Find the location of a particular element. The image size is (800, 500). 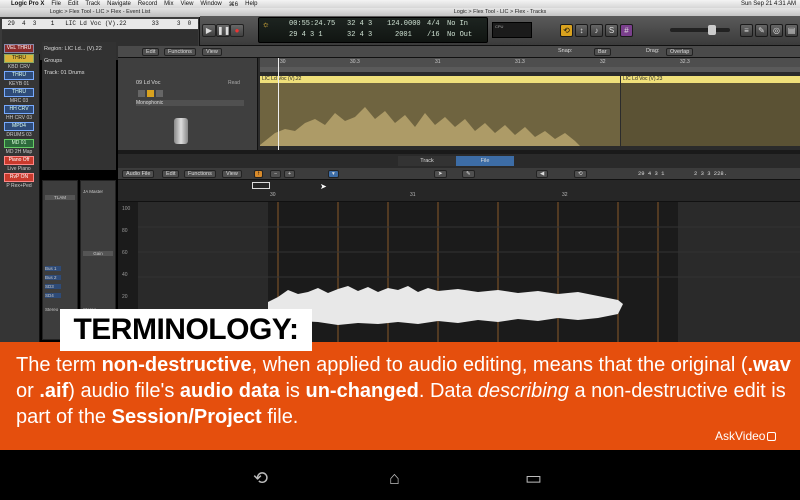

cycle-icon: ⟲ is located at coordinates (566, 30).